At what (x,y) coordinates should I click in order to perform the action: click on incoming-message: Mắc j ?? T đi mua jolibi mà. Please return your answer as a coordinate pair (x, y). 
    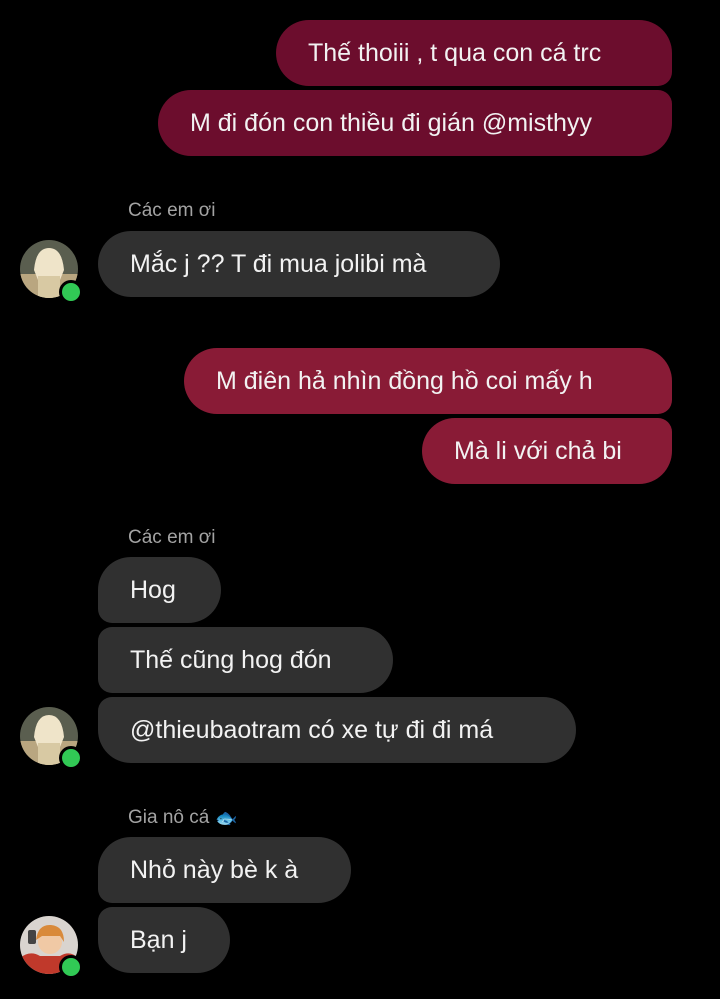
    Looking at the image, I should click on (299, 264).